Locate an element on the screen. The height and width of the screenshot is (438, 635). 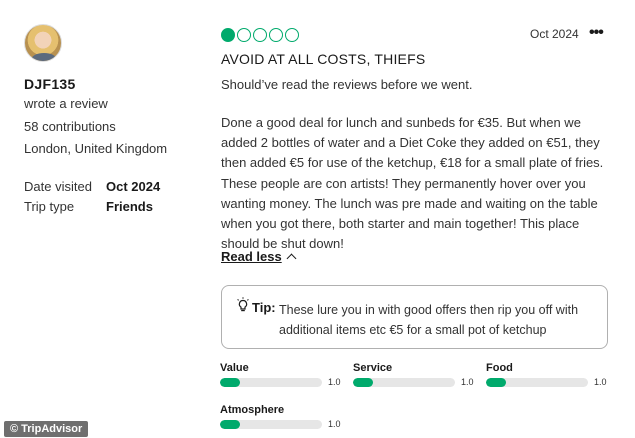
subrating-service: Service 1.0 is located at coordinates (413, 374).